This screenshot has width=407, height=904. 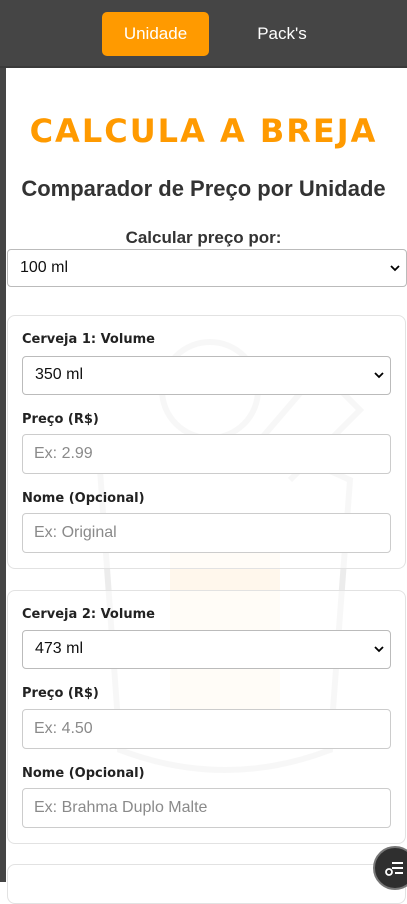 What do you see at coordinates (44, 267) in the screenshot?
I see `calc-per-selected-value: 100 ml` at bounding box center [44, 267].